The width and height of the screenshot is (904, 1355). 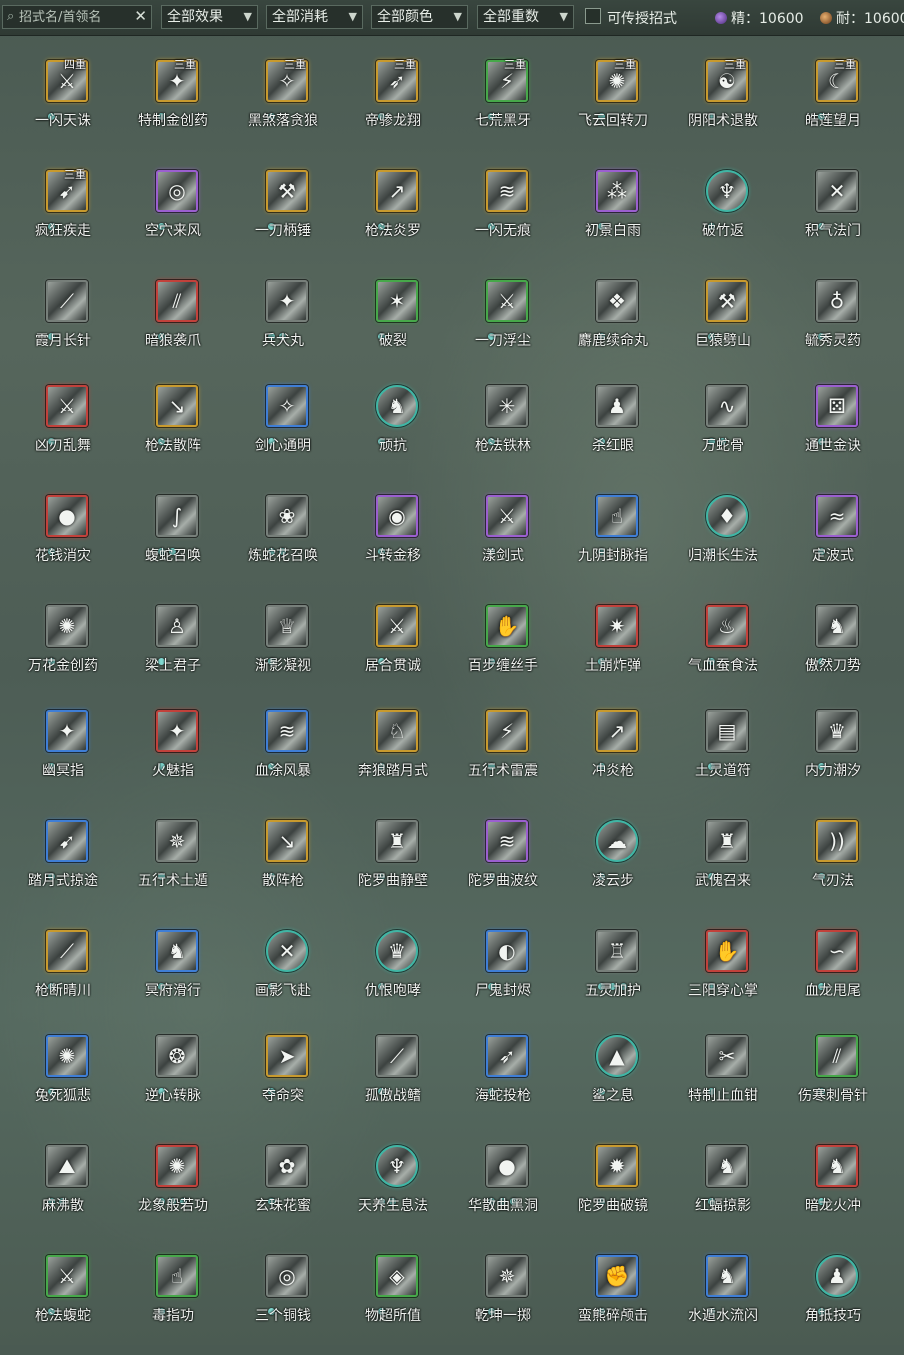 What do you see at coordinates (613, 650) in the screenshot?
I see `skill-item: ✷ 土崩炸弹` at bounding box center [613, 650].